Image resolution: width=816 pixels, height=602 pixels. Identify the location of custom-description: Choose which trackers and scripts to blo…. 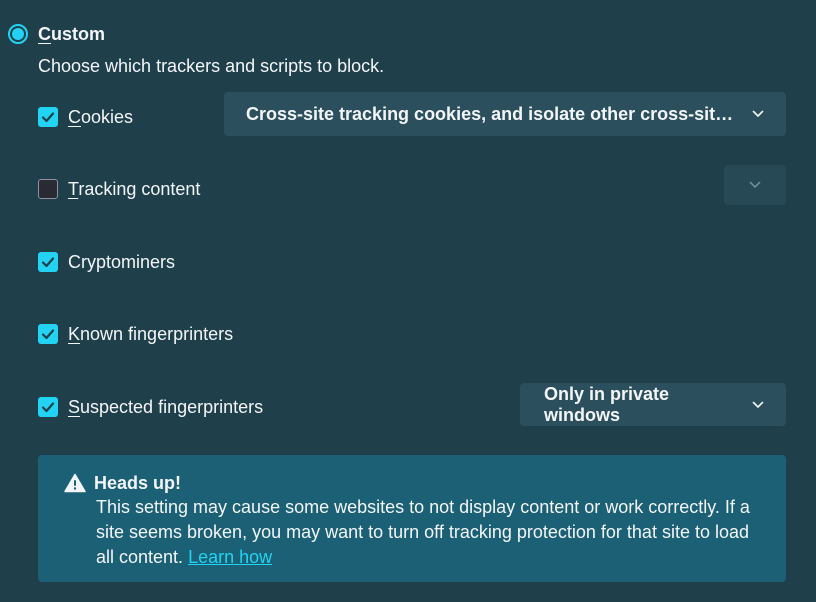
(211, 66).